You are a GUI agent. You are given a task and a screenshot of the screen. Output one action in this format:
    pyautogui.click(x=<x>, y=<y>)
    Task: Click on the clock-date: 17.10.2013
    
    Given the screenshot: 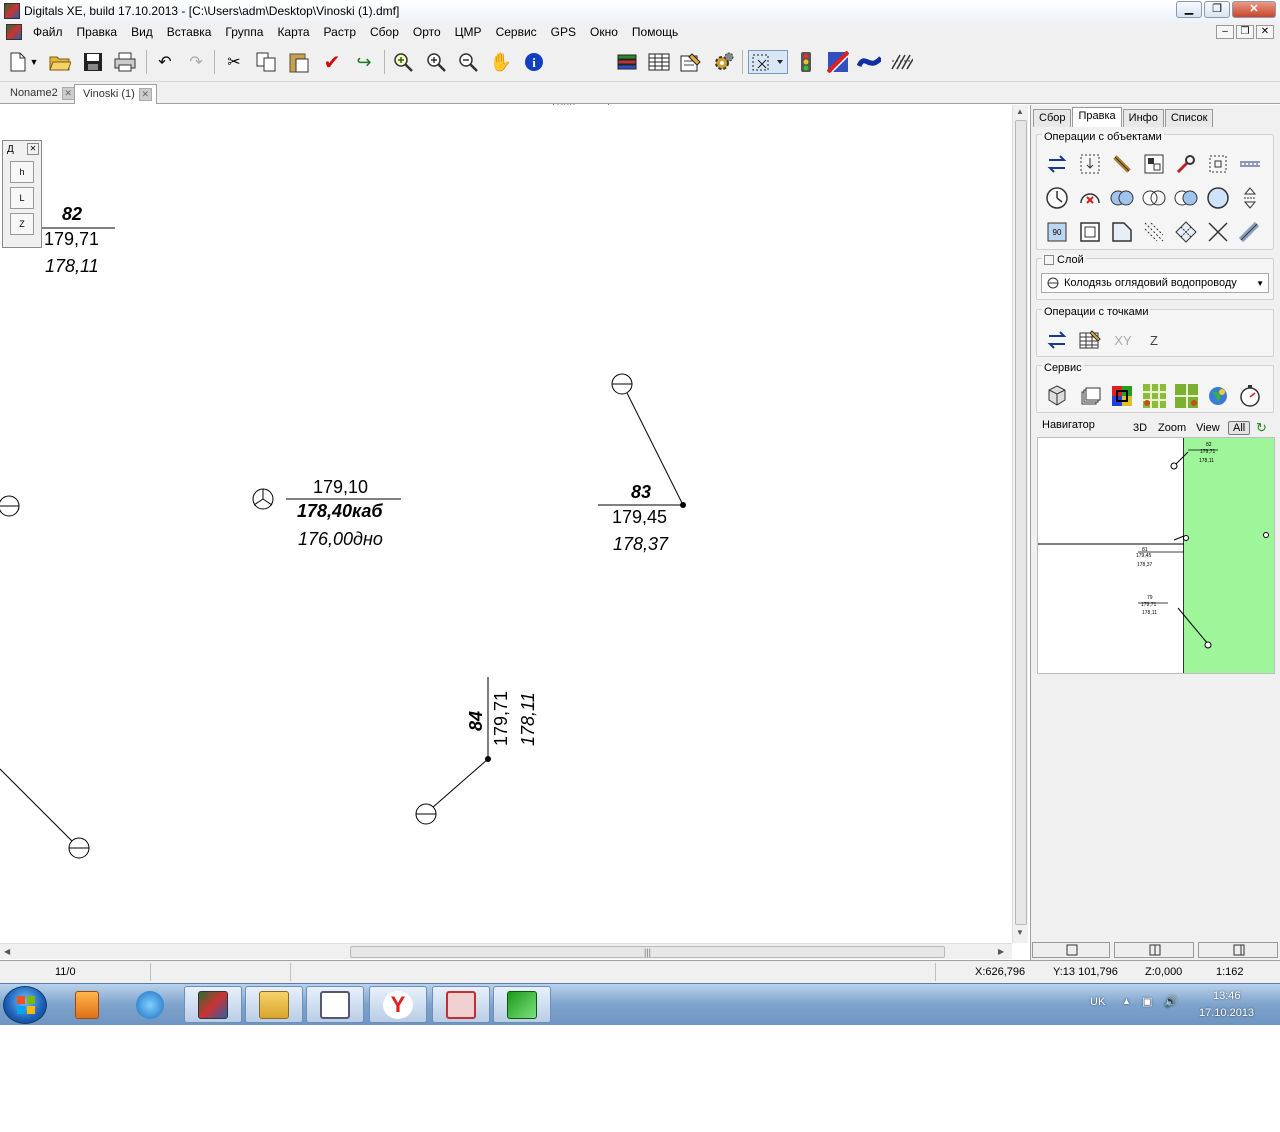 What is the action you would take?
    pyautogui.click(x=1226, y=1013)
    